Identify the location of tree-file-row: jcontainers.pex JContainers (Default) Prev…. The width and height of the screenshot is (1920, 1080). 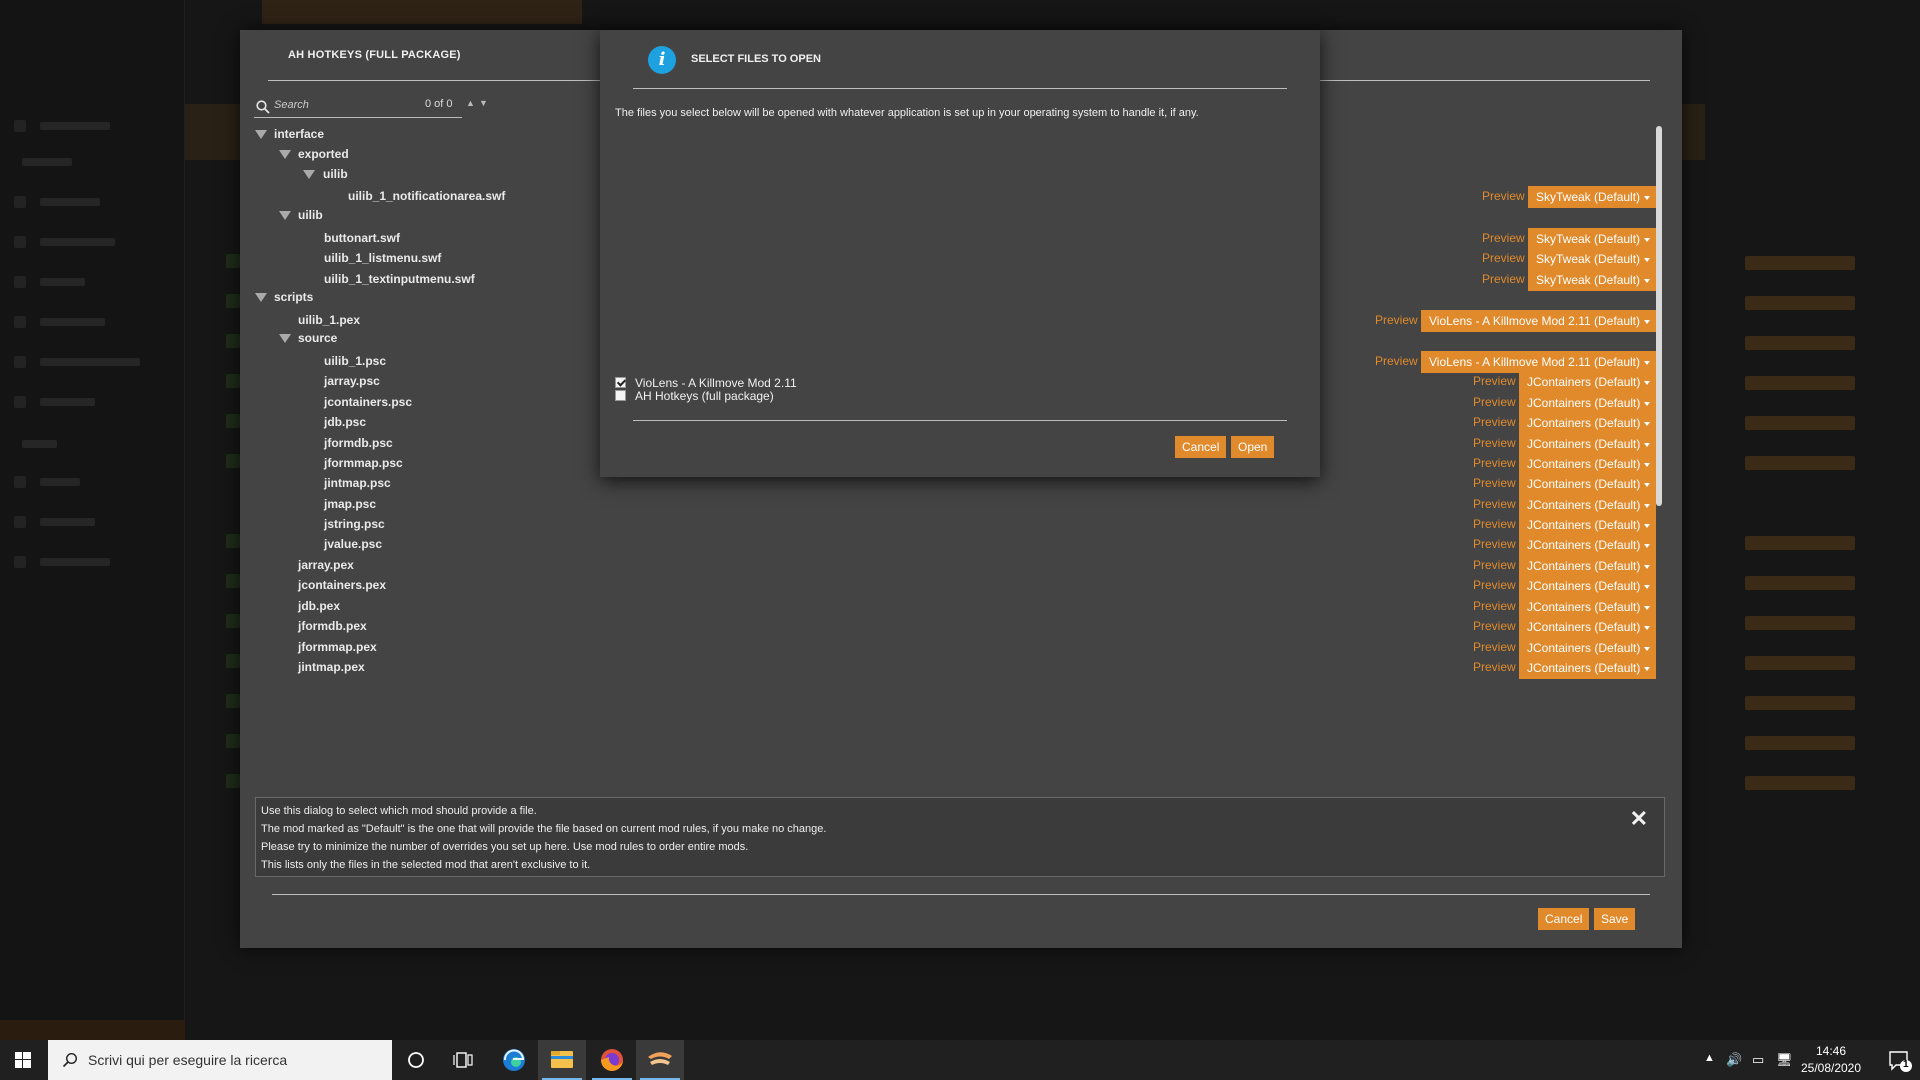
(950, 586).